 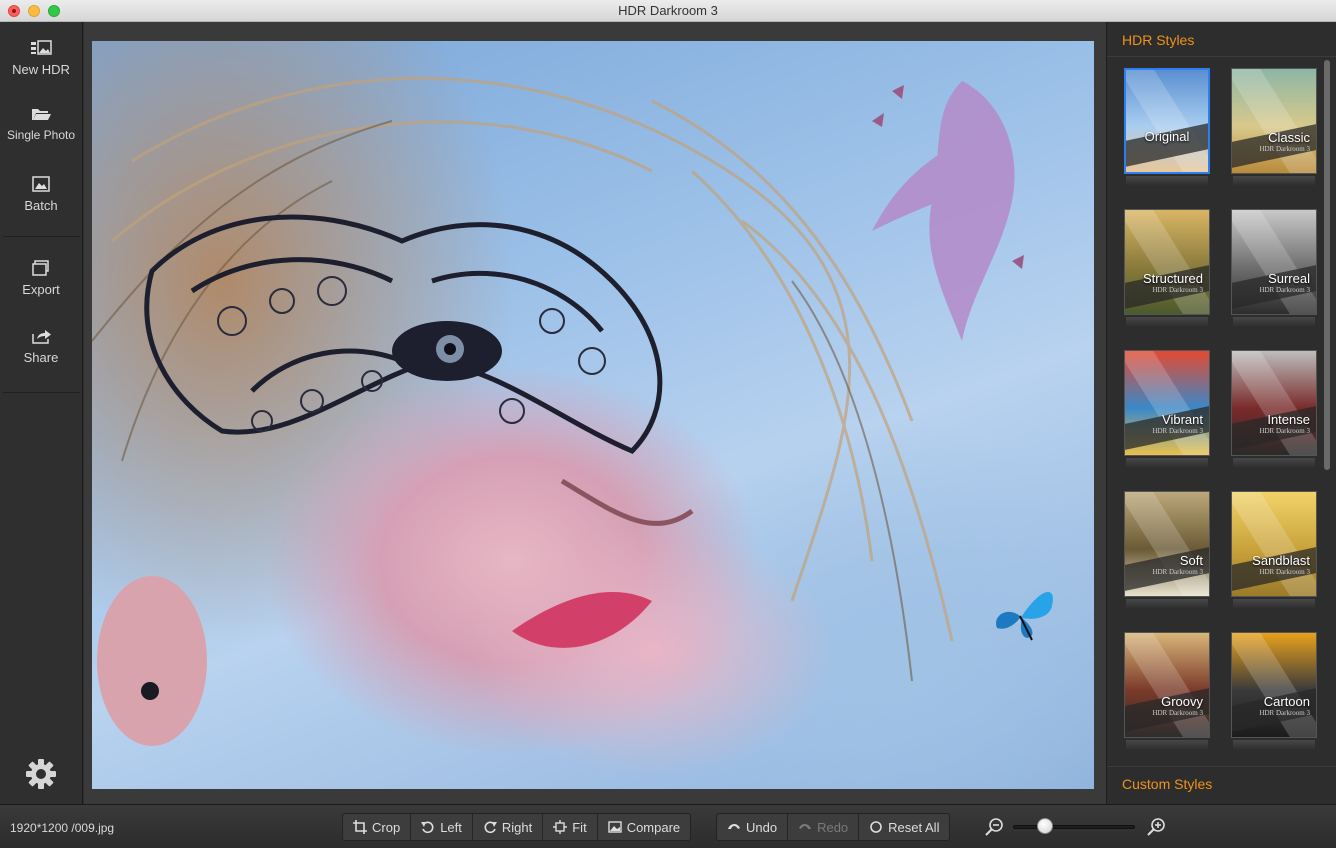 What do you see at coordinates (1274, 544) in the screenshot?
I see `style-thumbnail: Sandblast HDR Darkroom 3` at bounding box center [1274, 544].